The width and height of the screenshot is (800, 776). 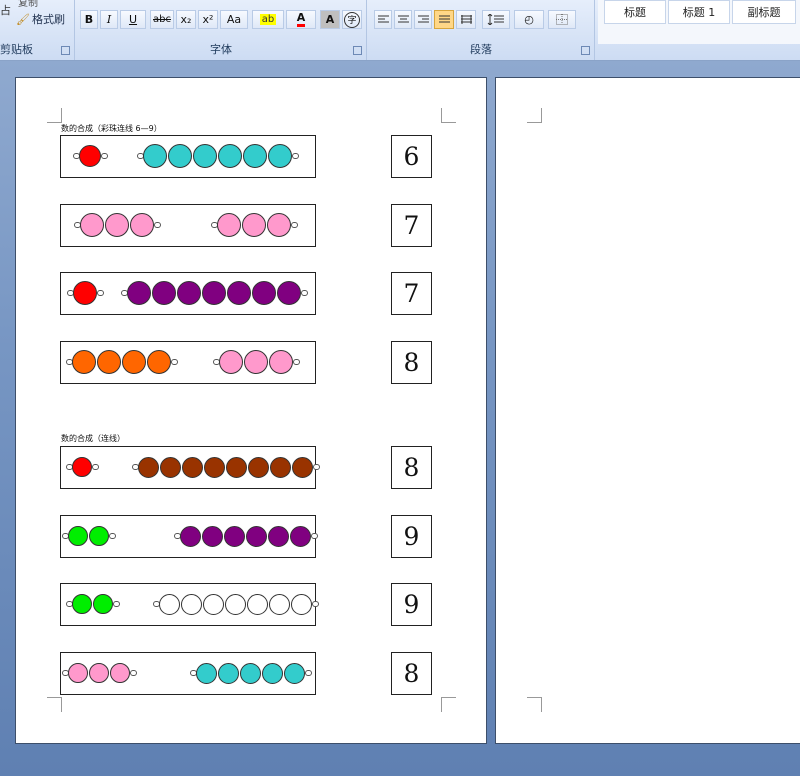 What do you see at coordinates (93, 438) in the screenshot?
I see `section-2-heading: 数的合成（连线）` at bounding box center [93, 438].